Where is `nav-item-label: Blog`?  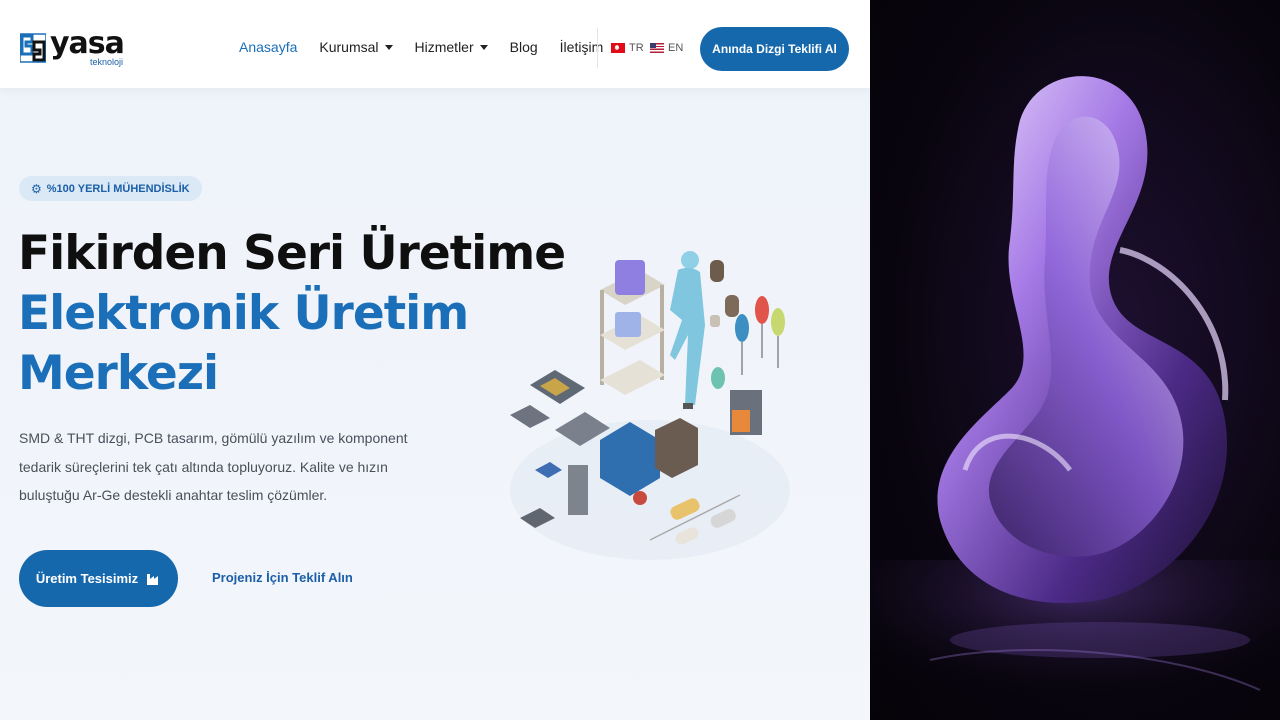 nav-item-label: Blog is located at coordinates (523, 47).